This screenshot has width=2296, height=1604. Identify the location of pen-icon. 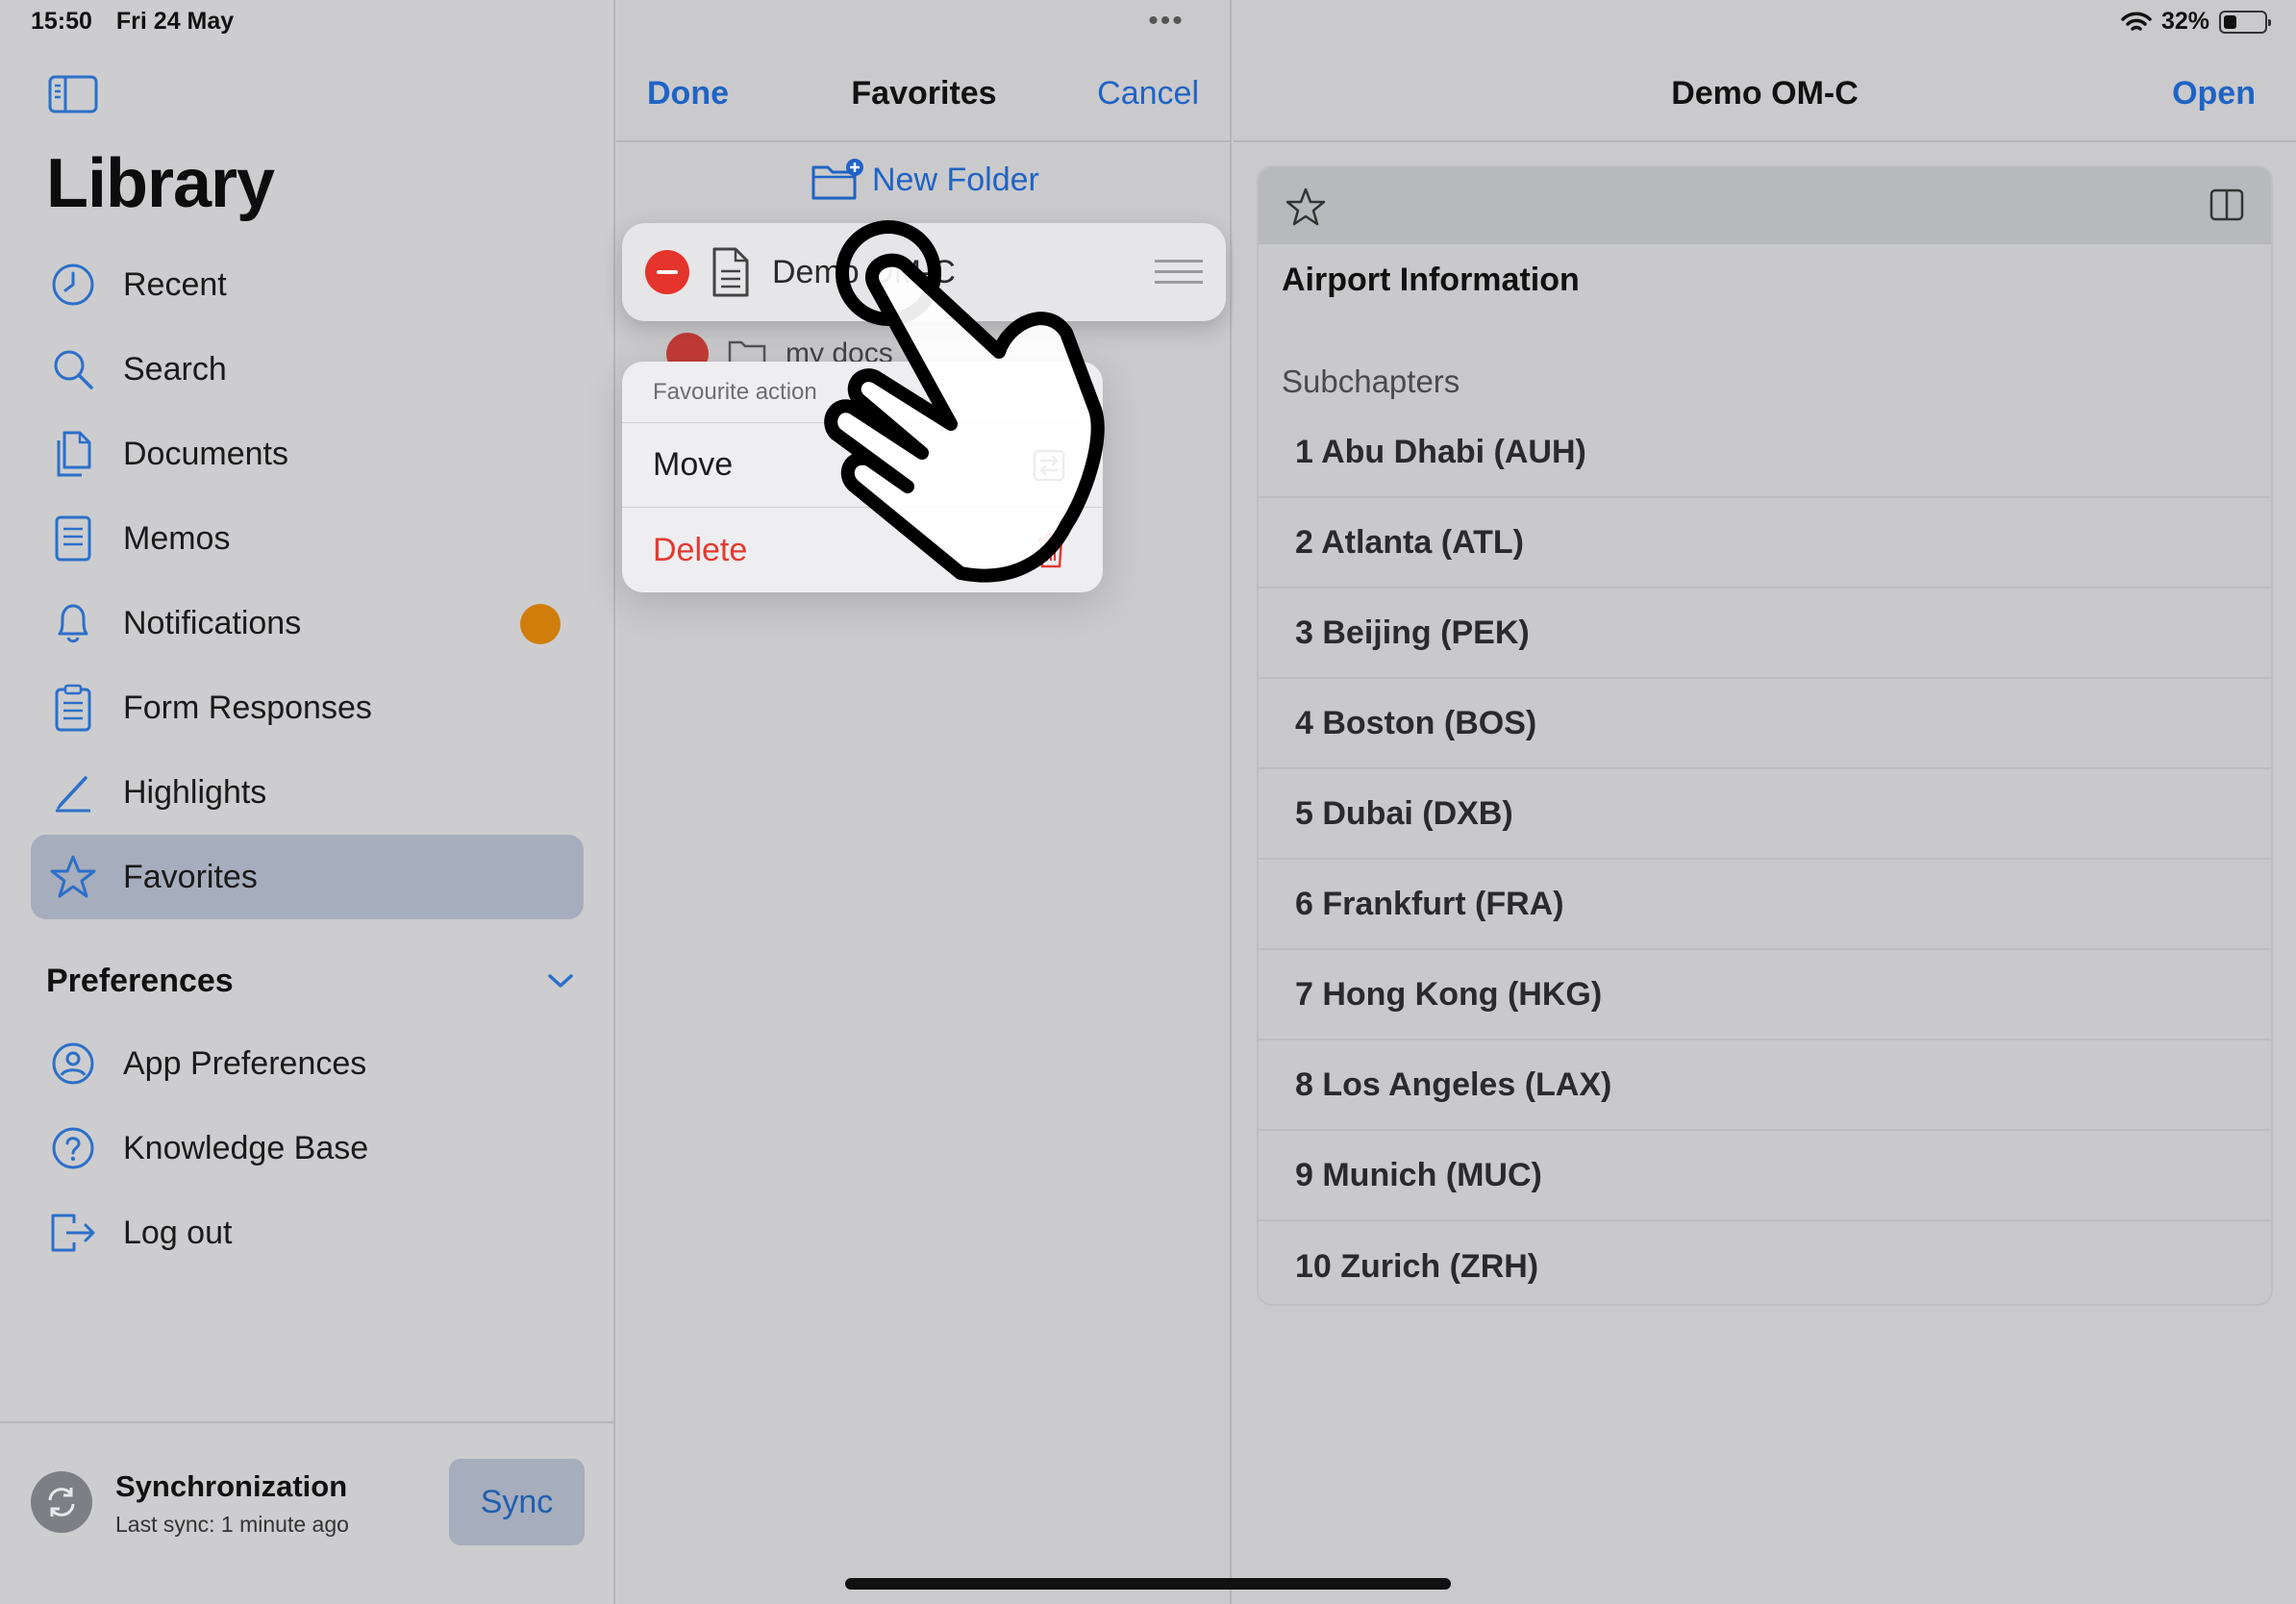
(73, 792).